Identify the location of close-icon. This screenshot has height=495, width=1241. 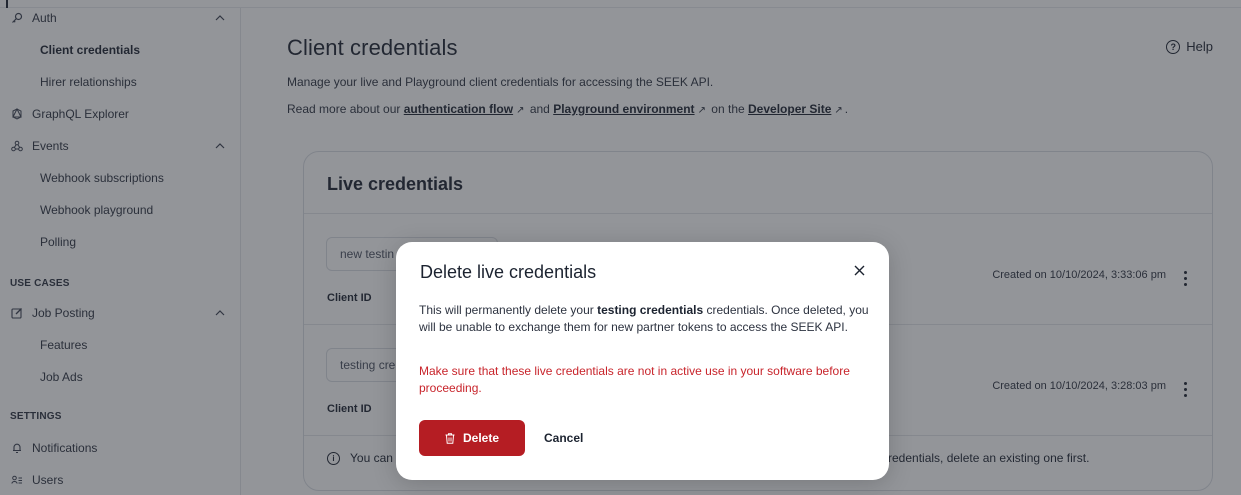
(859, 270).